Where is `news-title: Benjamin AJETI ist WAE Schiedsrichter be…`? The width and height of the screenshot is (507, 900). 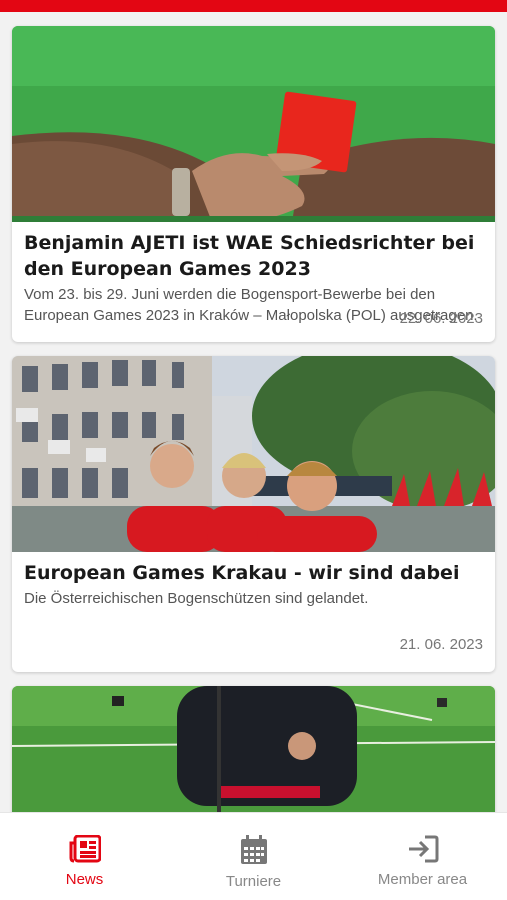 news-title: Benjamin AJETI ist WAE Schiedsrichter be… is located at coordinates (253, 256).